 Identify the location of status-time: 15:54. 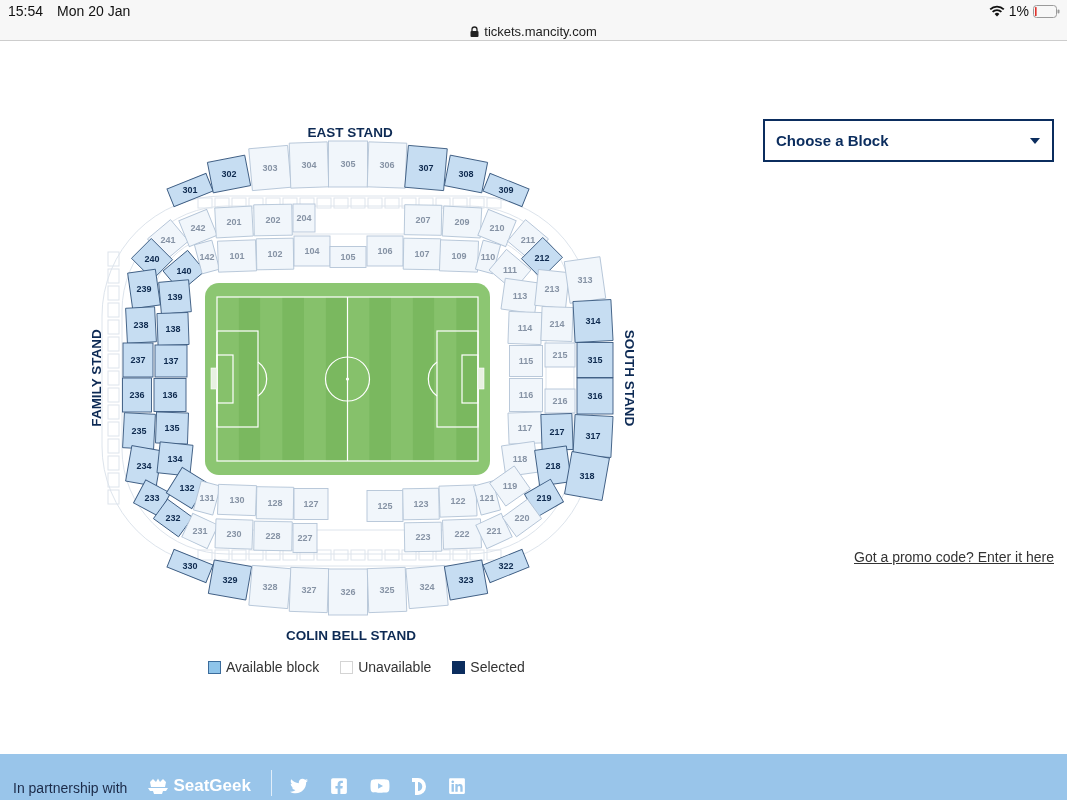
(26, 11).